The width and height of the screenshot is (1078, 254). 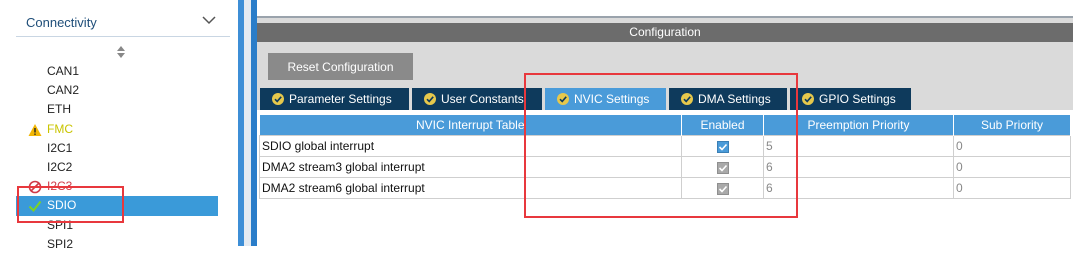 I want to click on sort-icon, so click(x=121, y=52).